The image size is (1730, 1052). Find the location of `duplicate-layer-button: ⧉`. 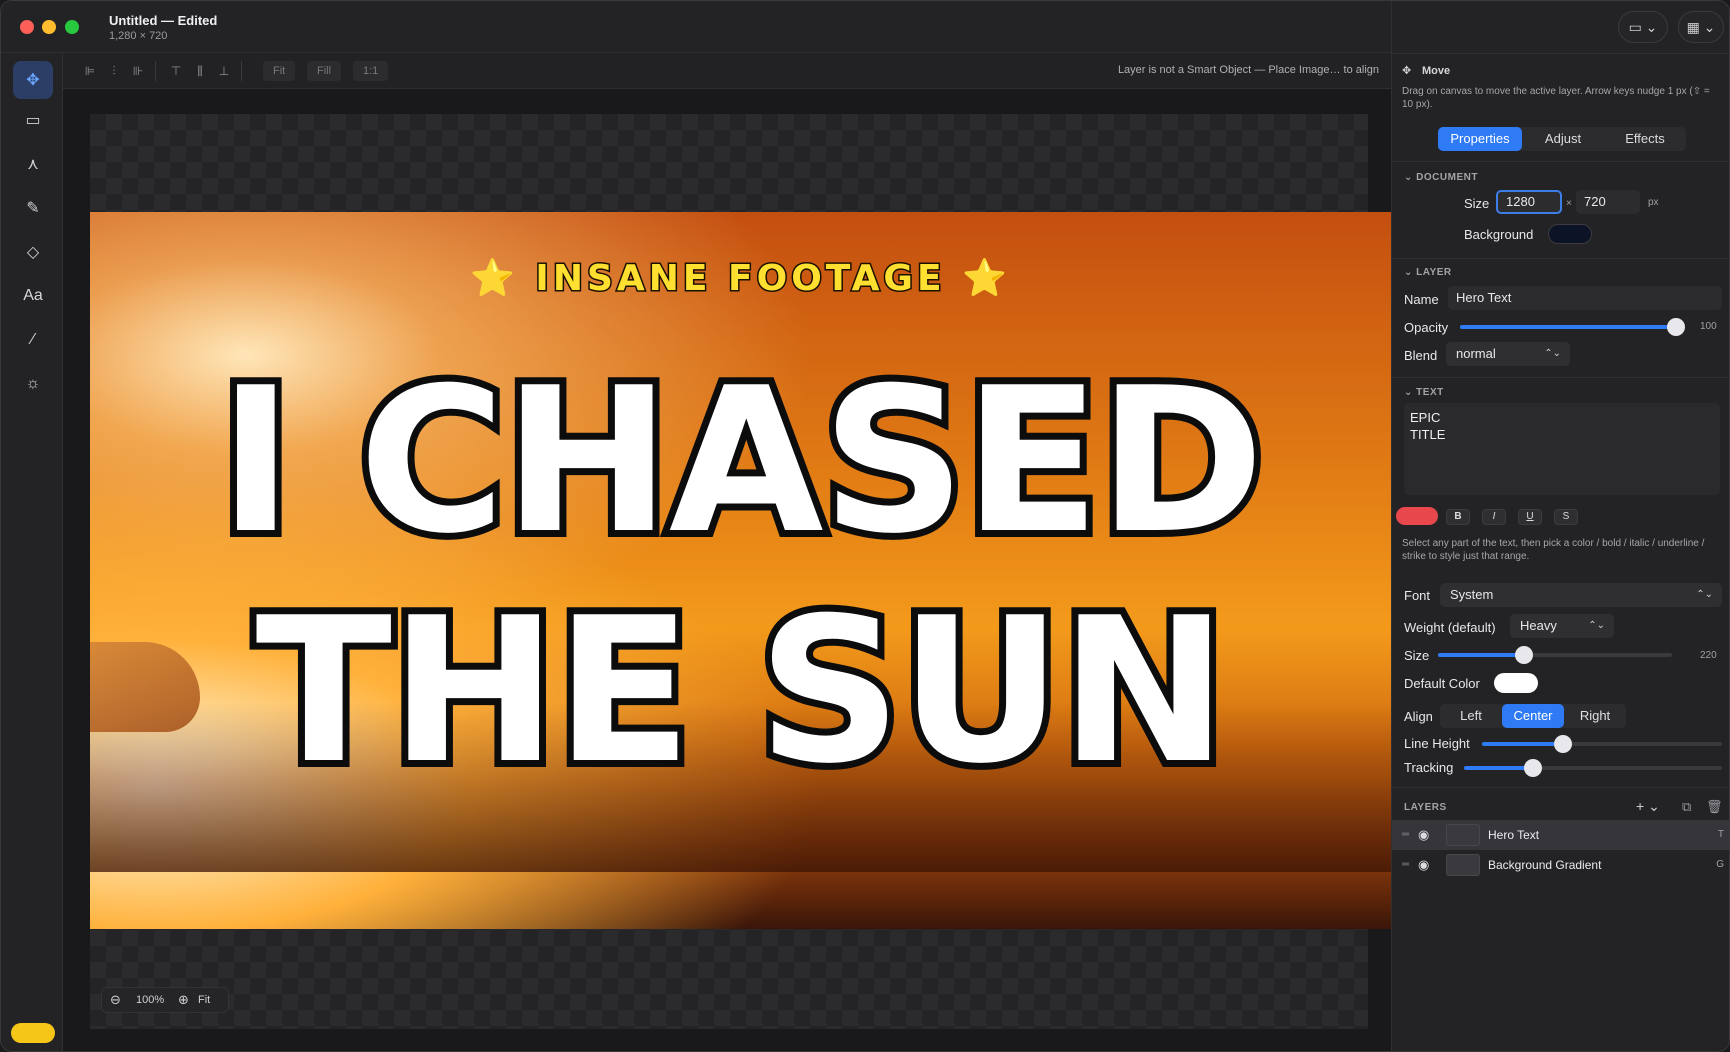

duplicate-layer-button: ⧉ is located at coordinates (1686, 807).